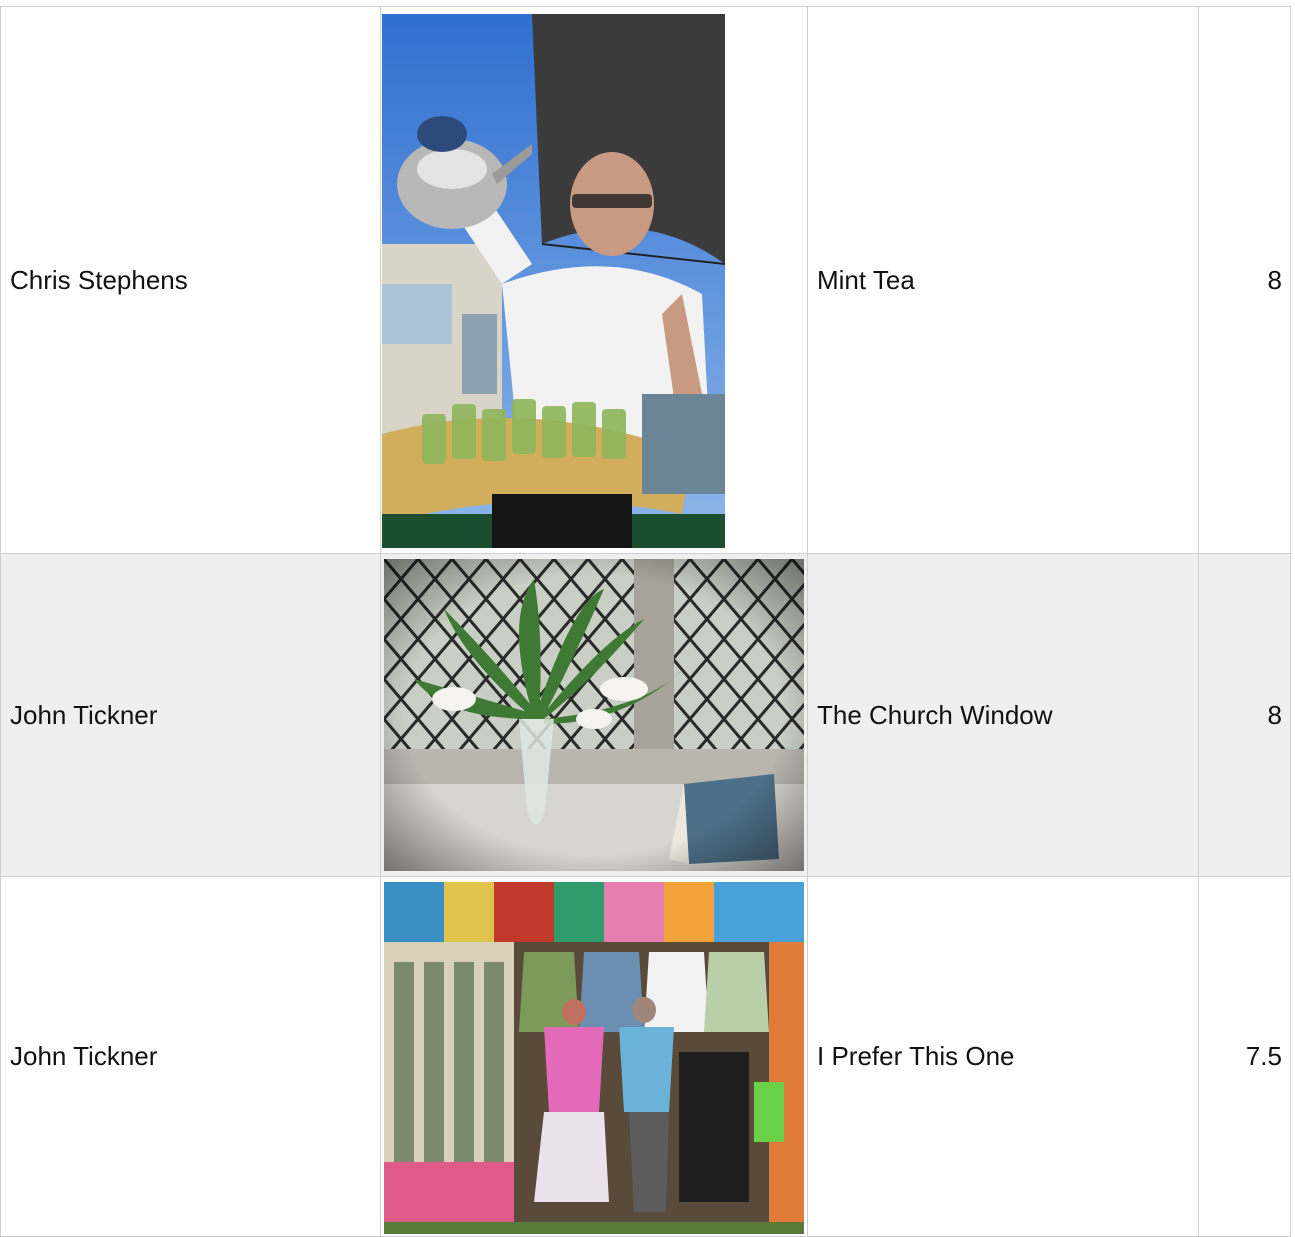 The width and height of the screenshot is (1295, 1237). I want to click on title-cell: I Prefer This One, so click(1003, 1056).